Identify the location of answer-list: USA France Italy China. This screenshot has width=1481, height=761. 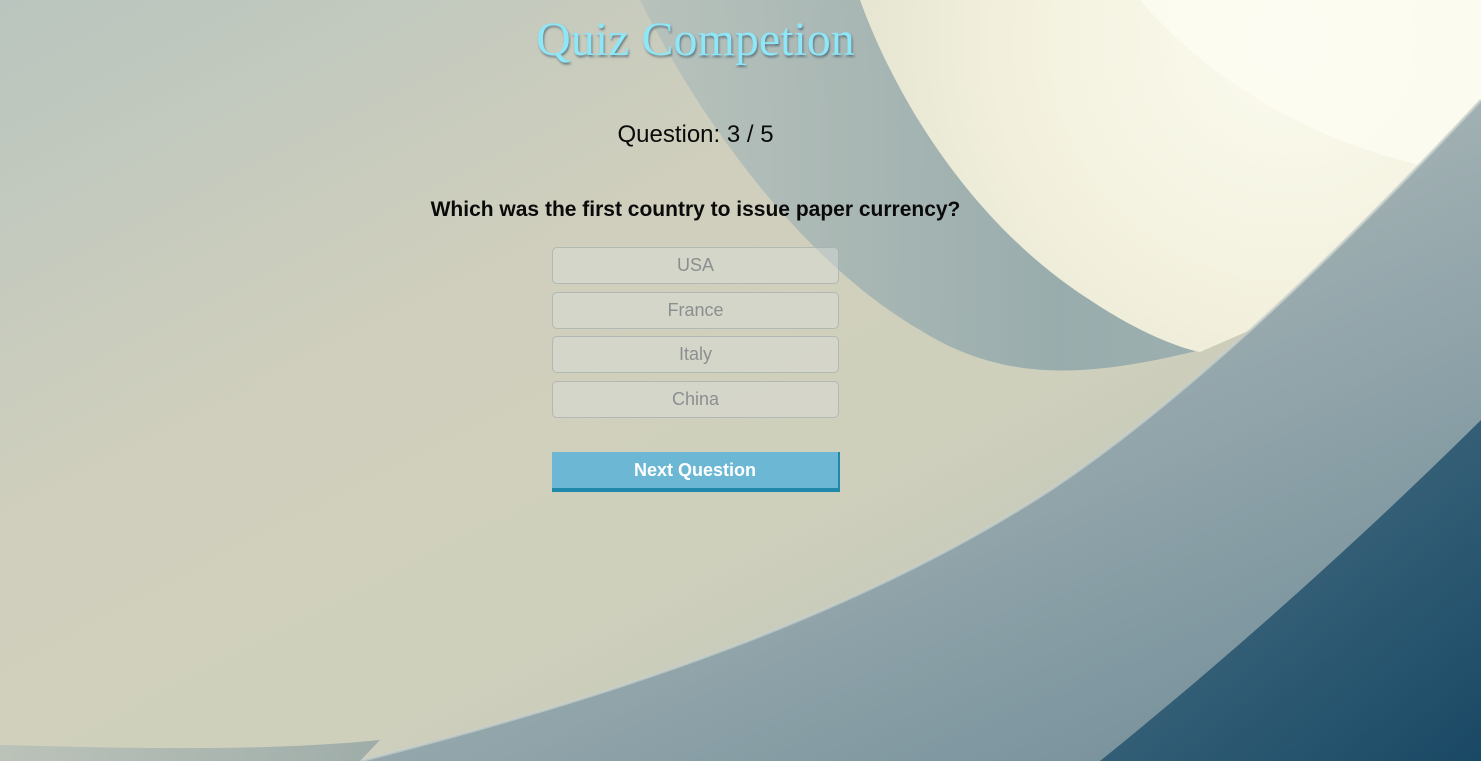
(695, 336).